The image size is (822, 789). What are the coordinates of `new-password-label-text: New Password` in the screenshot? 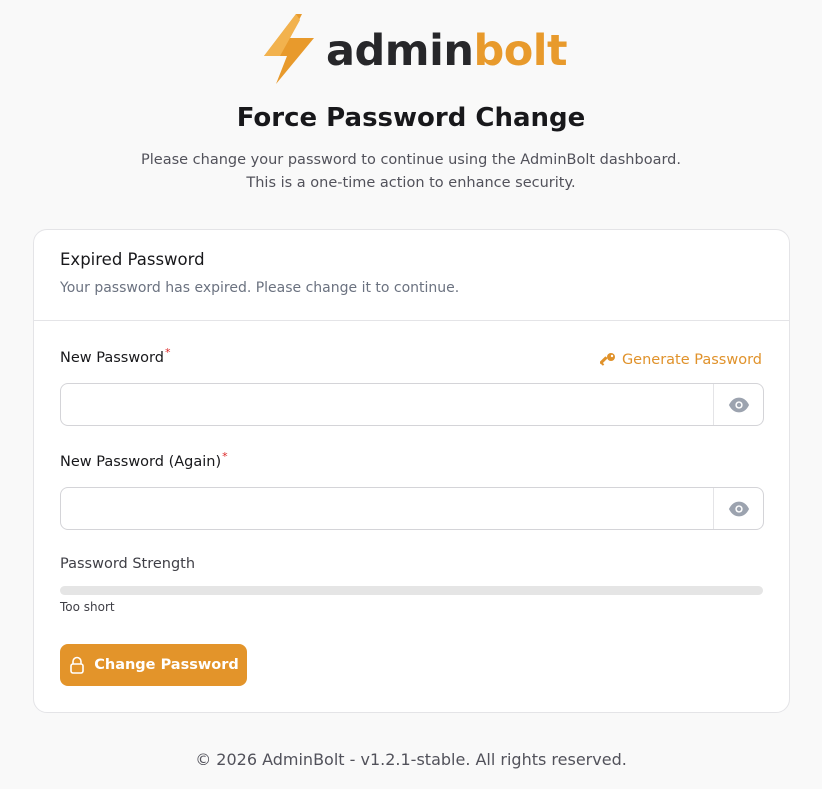 It's located at (112, 358).